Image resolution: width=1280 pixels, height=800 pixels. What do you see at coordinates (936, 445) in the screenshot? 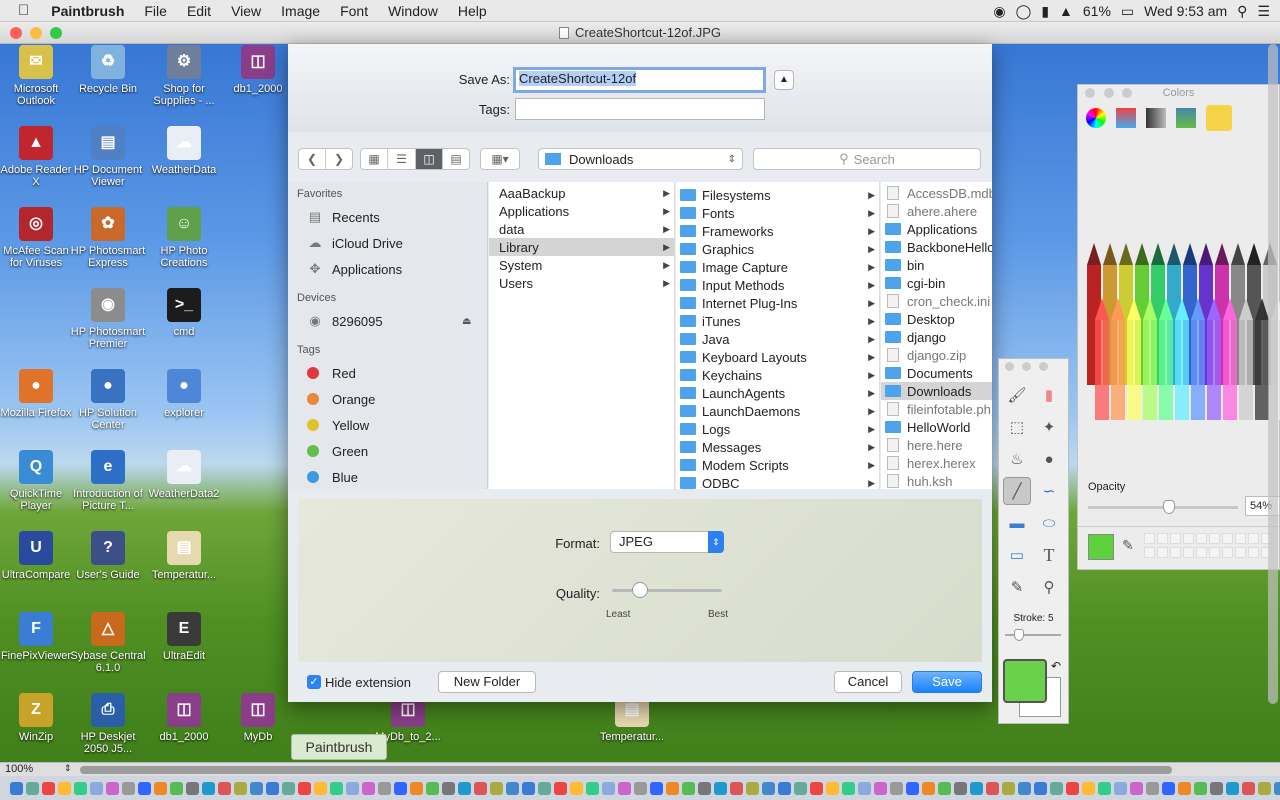
I see `file-row: here.here` at bounding box center [936, 445].